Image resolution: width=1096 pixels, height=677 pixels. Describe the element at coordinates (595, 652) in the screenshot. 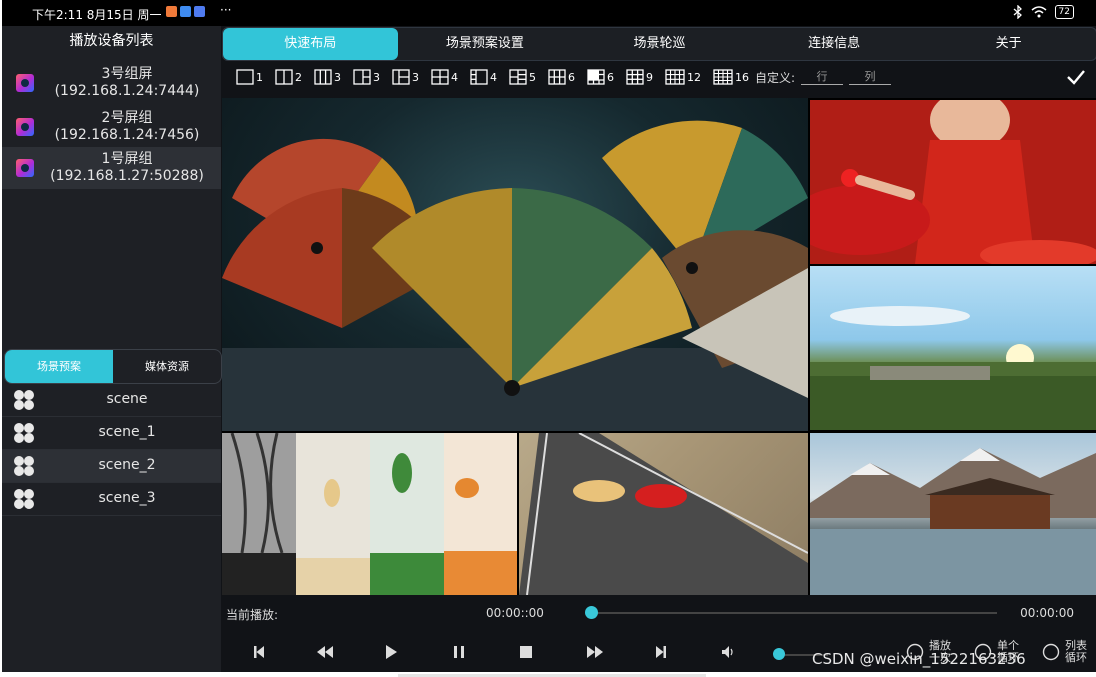

I see `fast-forward-icon` at that location.